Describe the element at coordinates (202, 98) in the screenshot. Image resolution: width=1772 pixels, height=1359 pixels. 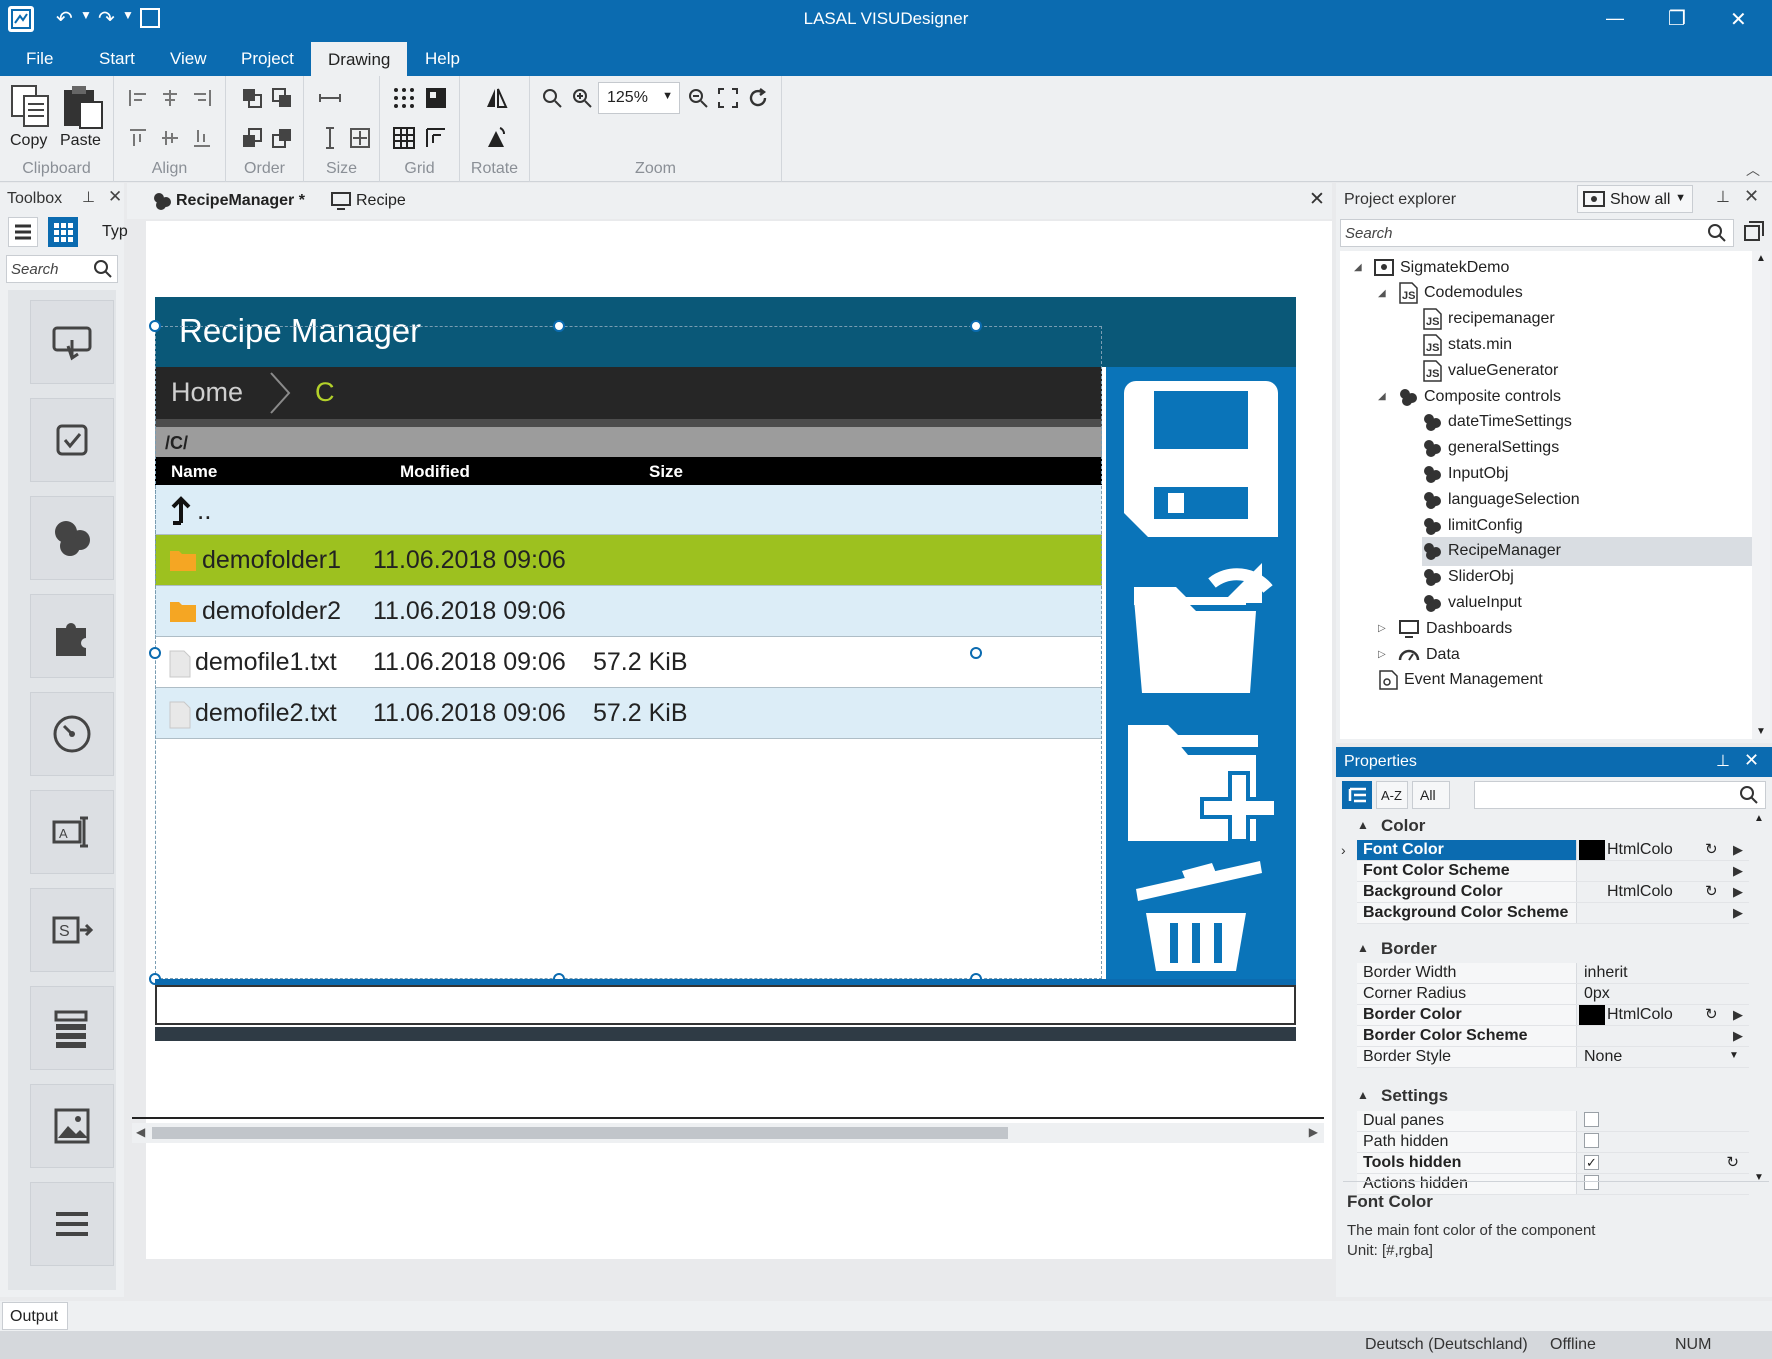
I see `align-right-icon` at that location.